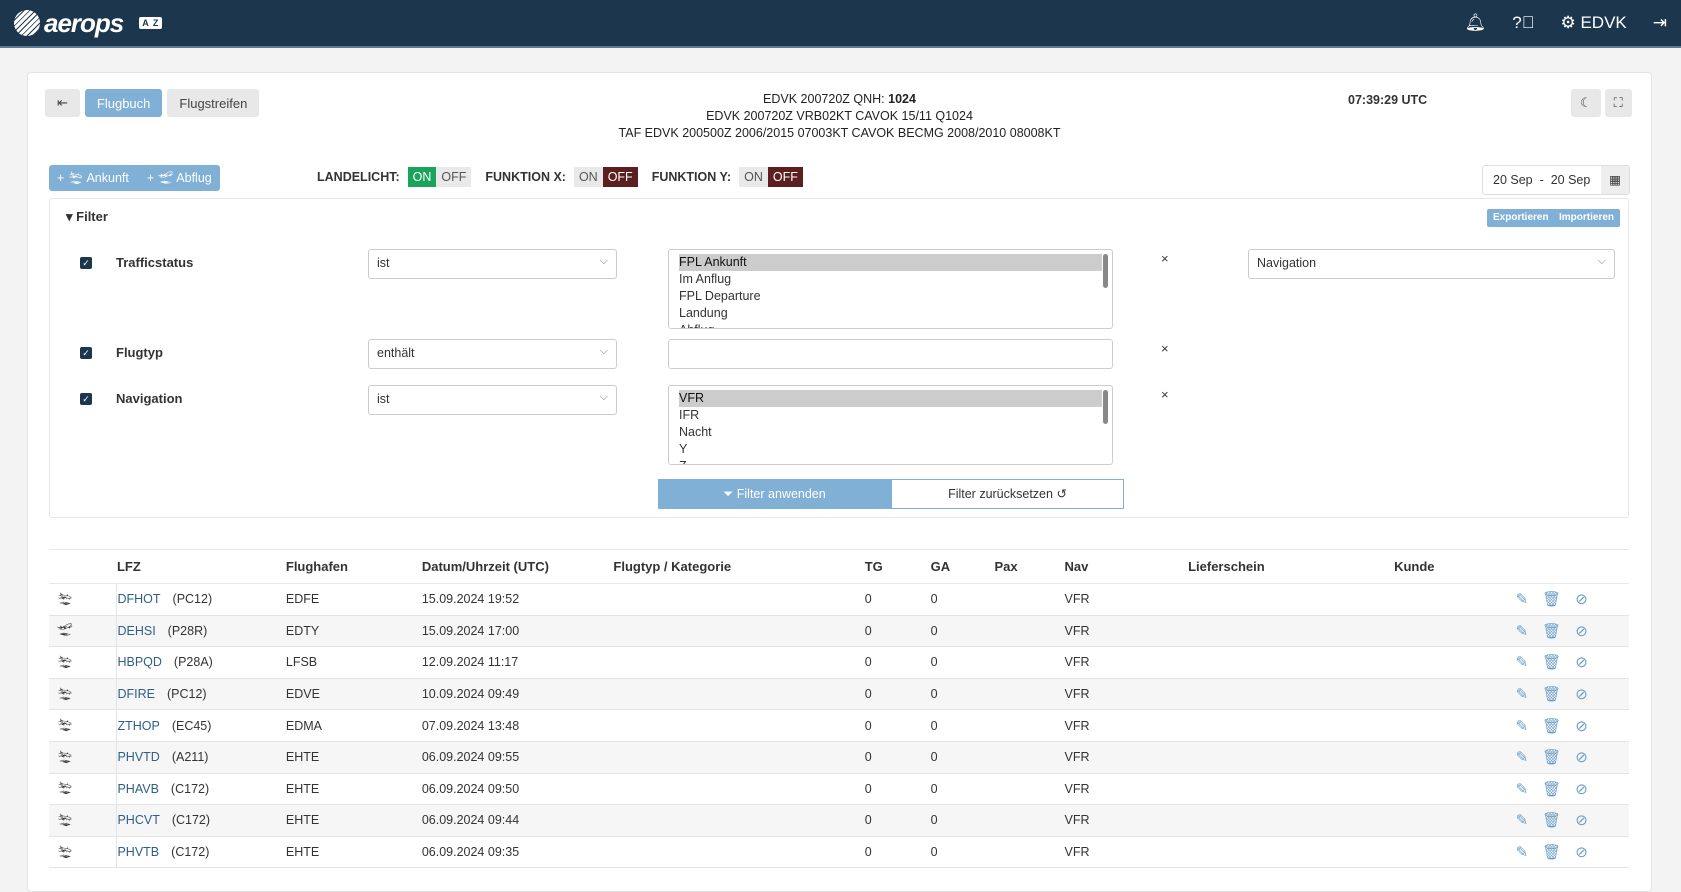 This screenshot has height=892, width=1681. Describe the element at coordinates (93, 178) in the screenshot. I see `add-arrival-button: + 🛬︎ Ankunft` at that location.